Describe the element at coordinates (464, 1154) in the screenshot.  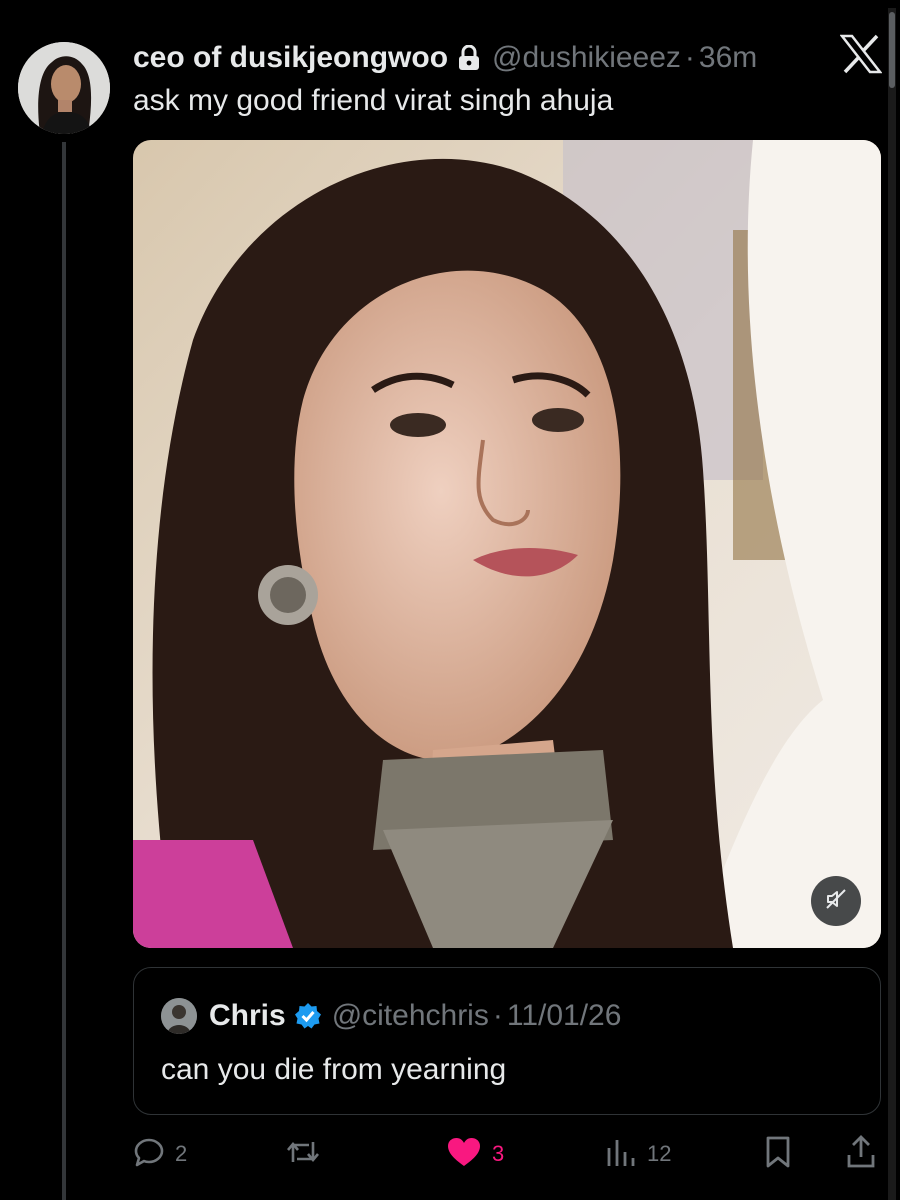
I see `heart-icon` at that location.